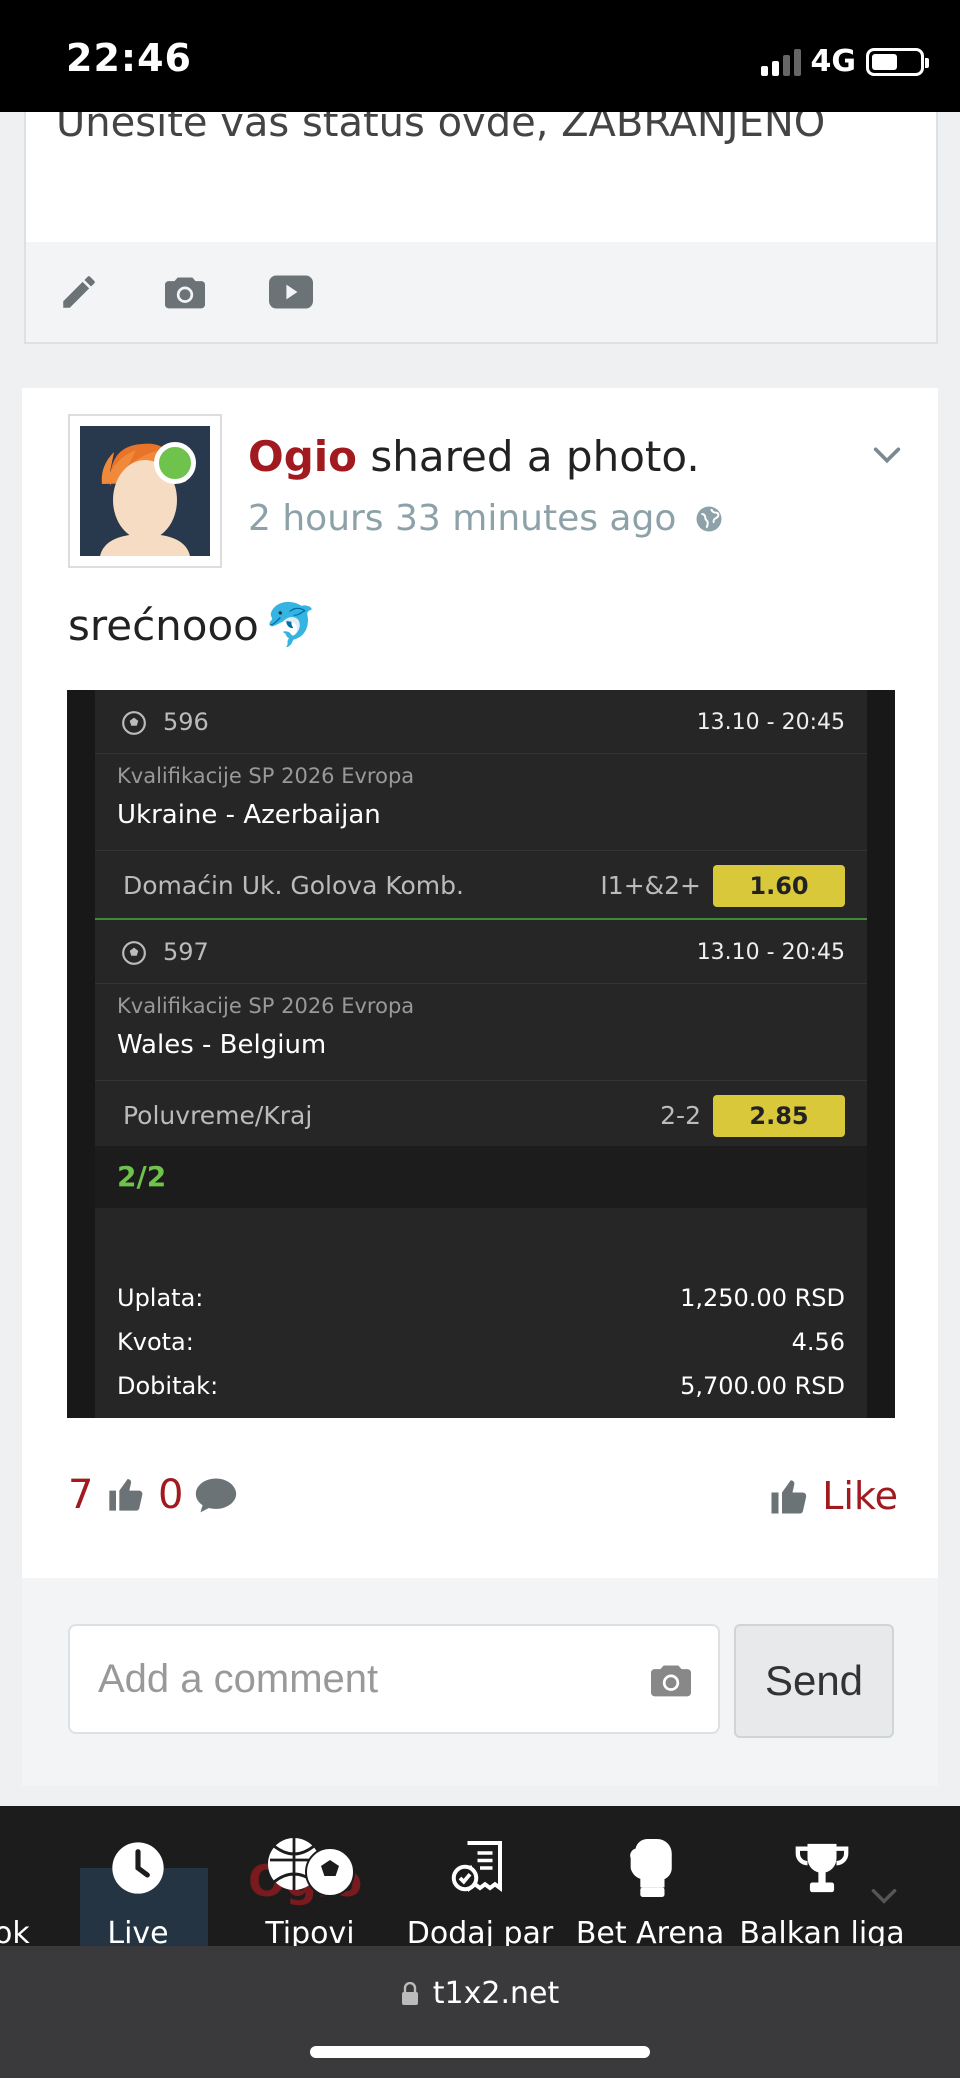 The width and height of the screenshot is (960, 2078). What do you see at coordinates (780, 62) in the screenshot?
I see `signal-icon` at bounding box center [780, 62].